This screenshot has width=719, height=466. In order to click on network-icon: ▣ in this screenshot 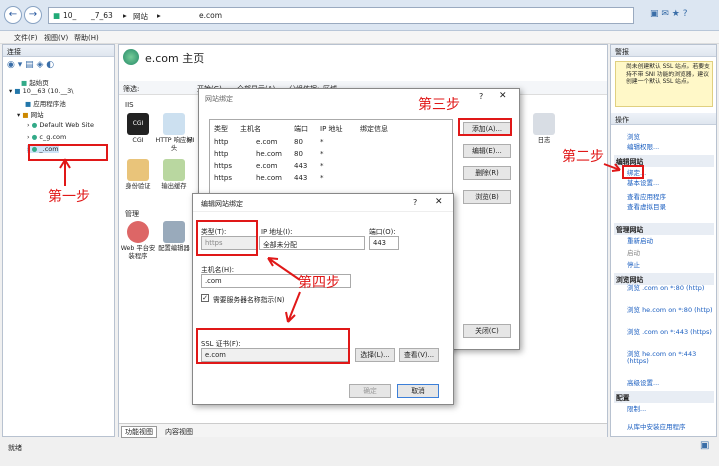, I will do `click(705, 445)`.